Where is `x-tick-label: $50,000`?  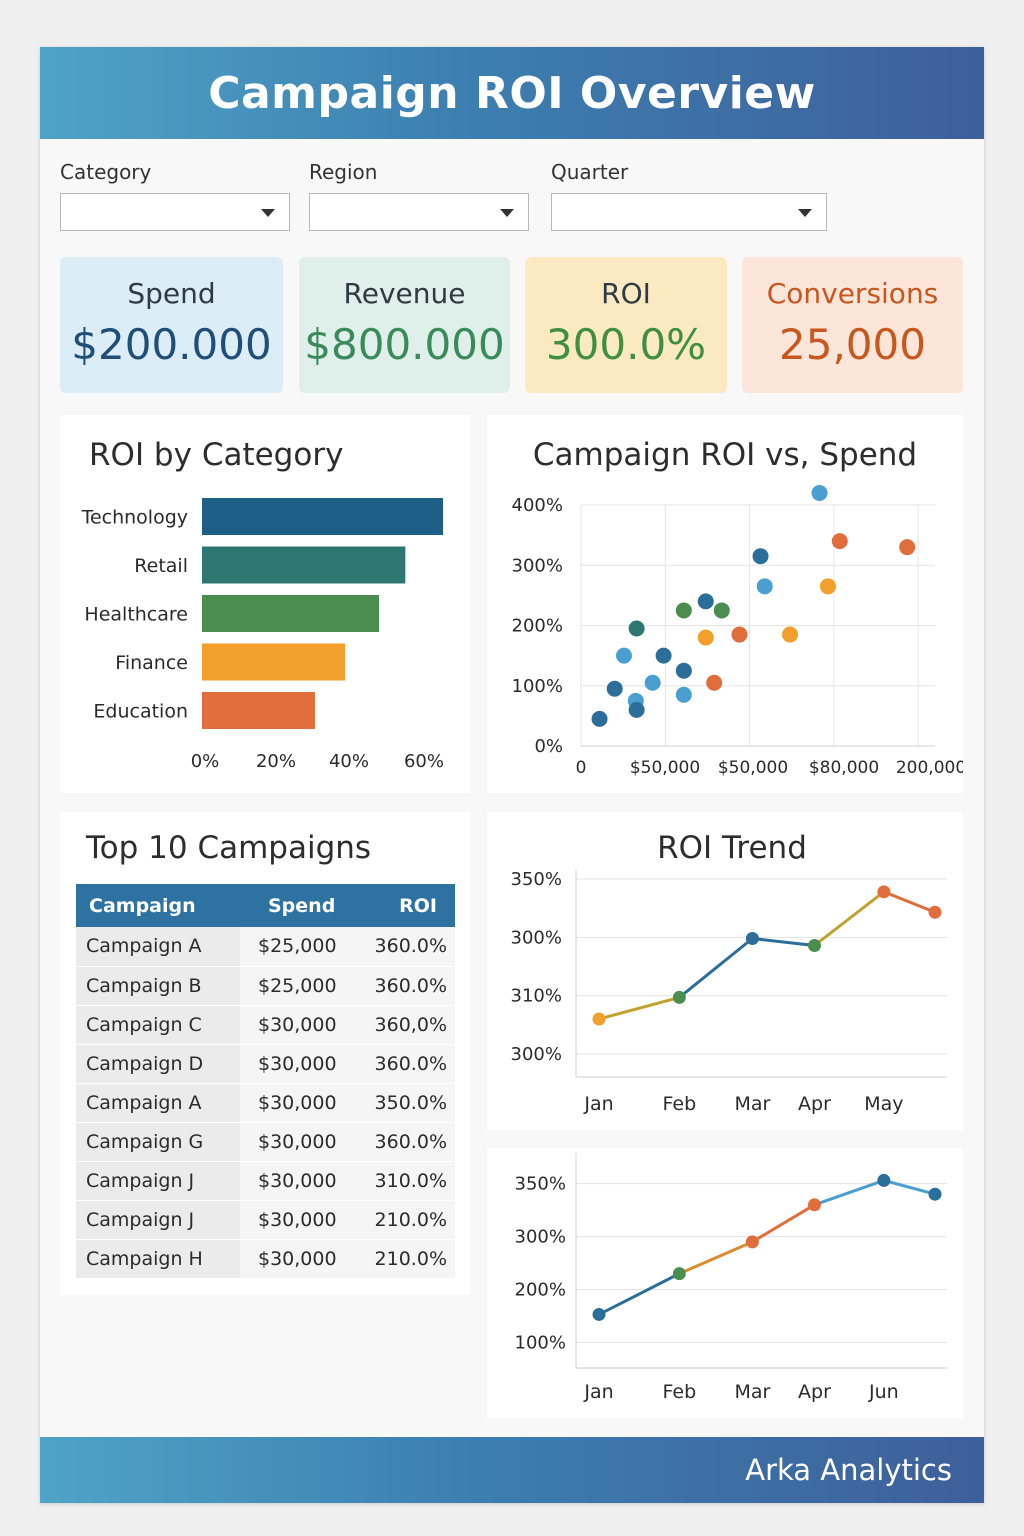
x-tick-label: $50,000 is located at coordinates (753, 768).